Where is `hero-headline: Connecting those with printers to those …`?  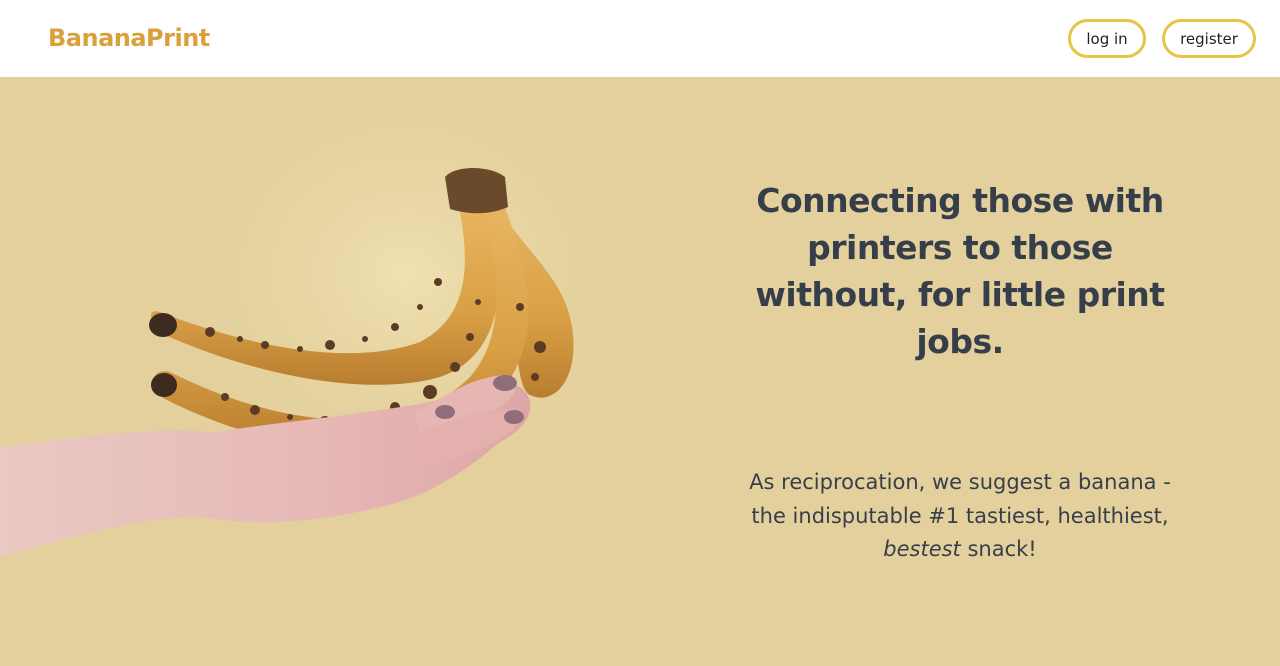 hero-headline: Connecting those with printers to those … is located at coordinates (960, 271).